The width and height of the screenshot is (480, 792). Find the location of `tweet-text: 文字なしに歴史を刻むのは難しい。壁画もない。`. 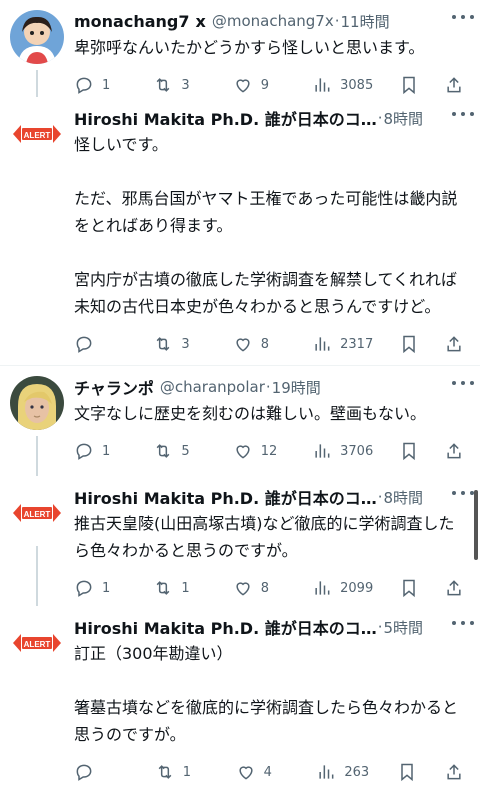

tweet-text: 文字なしに歴史を刻むのは難しい。壁画もない。 is located at coordinates (250, 413).